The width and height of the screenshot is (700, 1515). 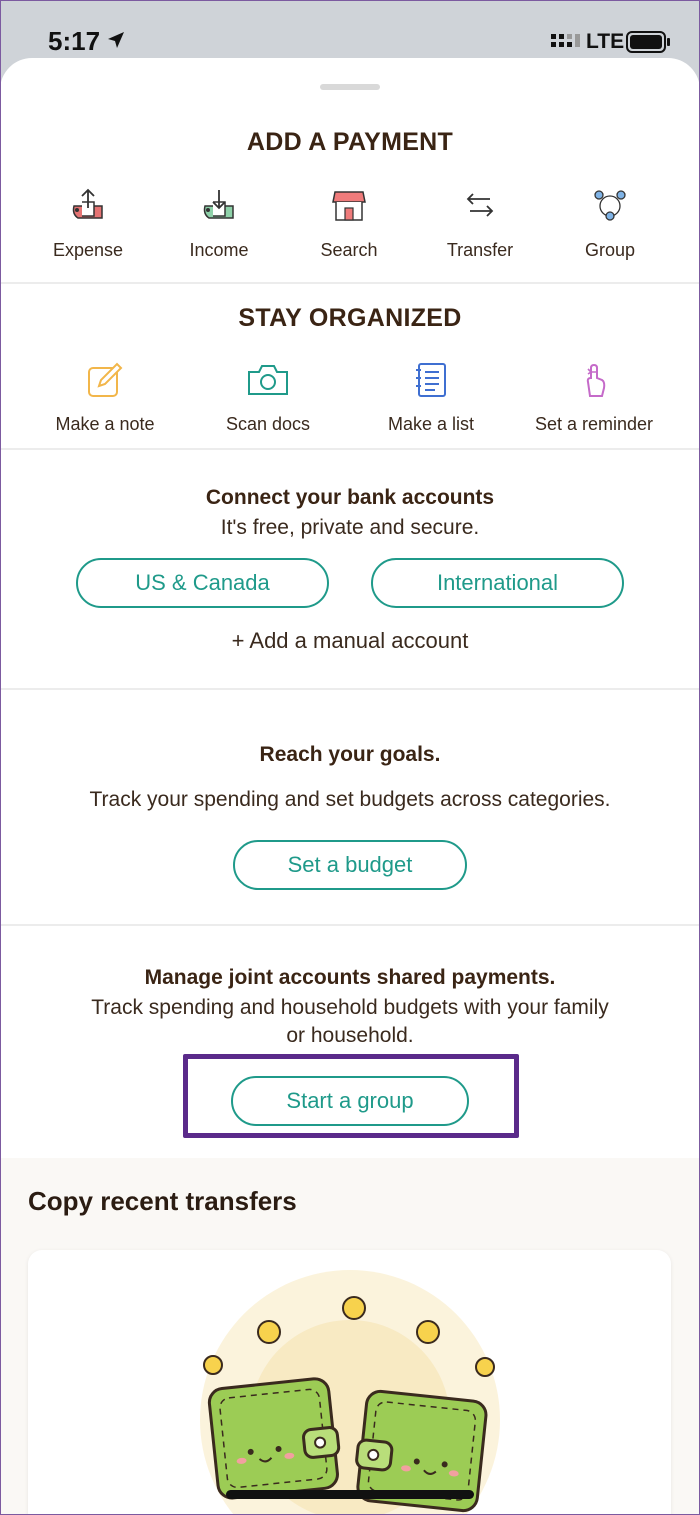 What do you see at coordinates (605, 41) in the screenshot?
I see `network-label: LTE` at bounding box center [605, 41].